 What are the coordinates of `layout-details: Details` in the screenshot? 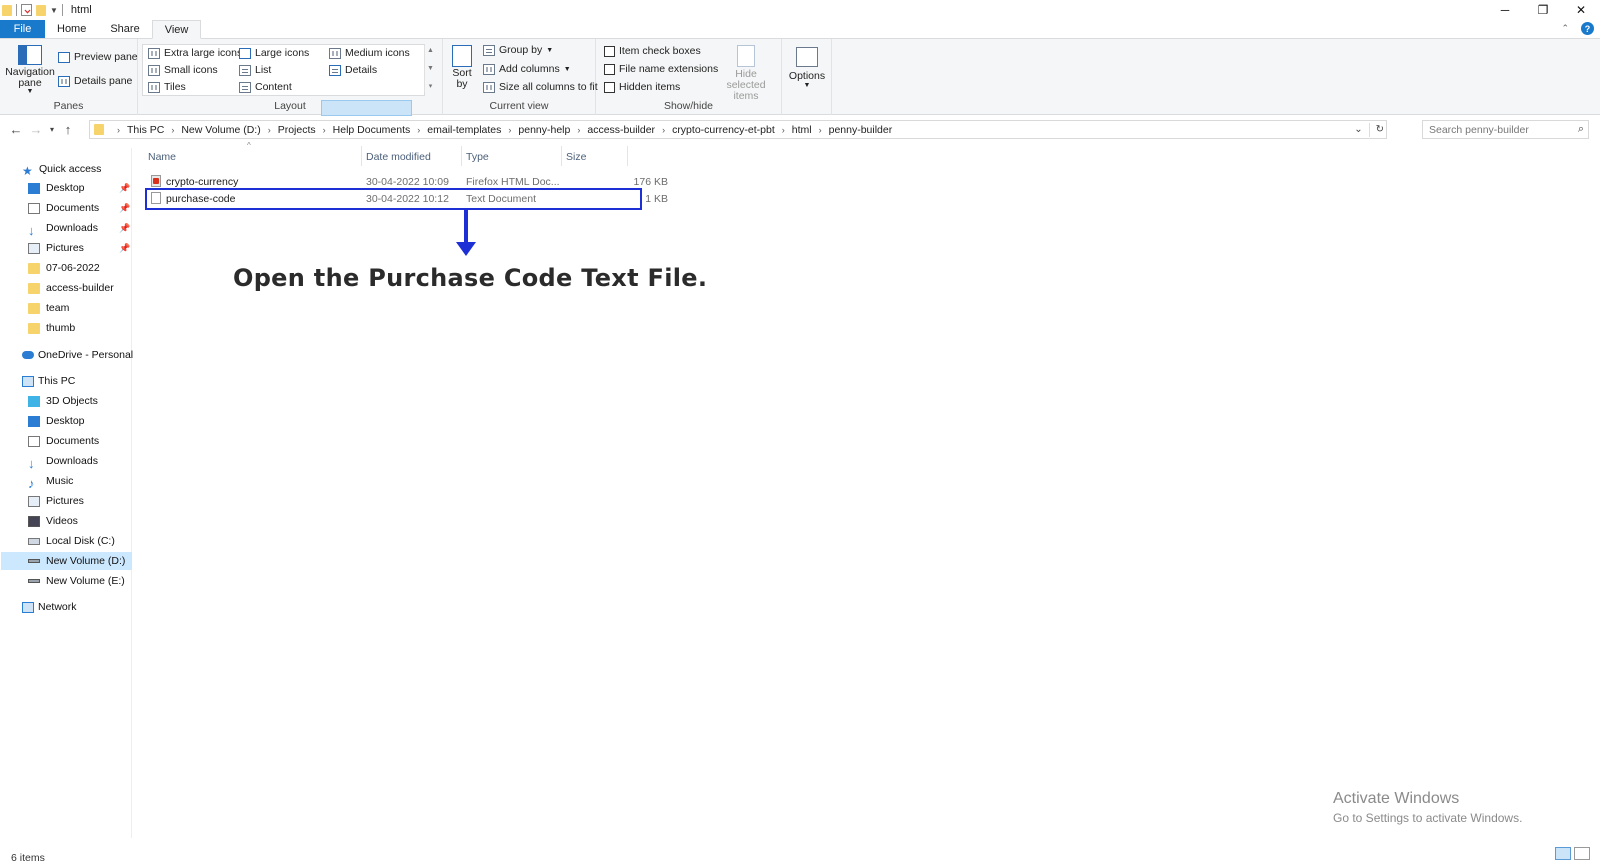 It's located at (353, 70).